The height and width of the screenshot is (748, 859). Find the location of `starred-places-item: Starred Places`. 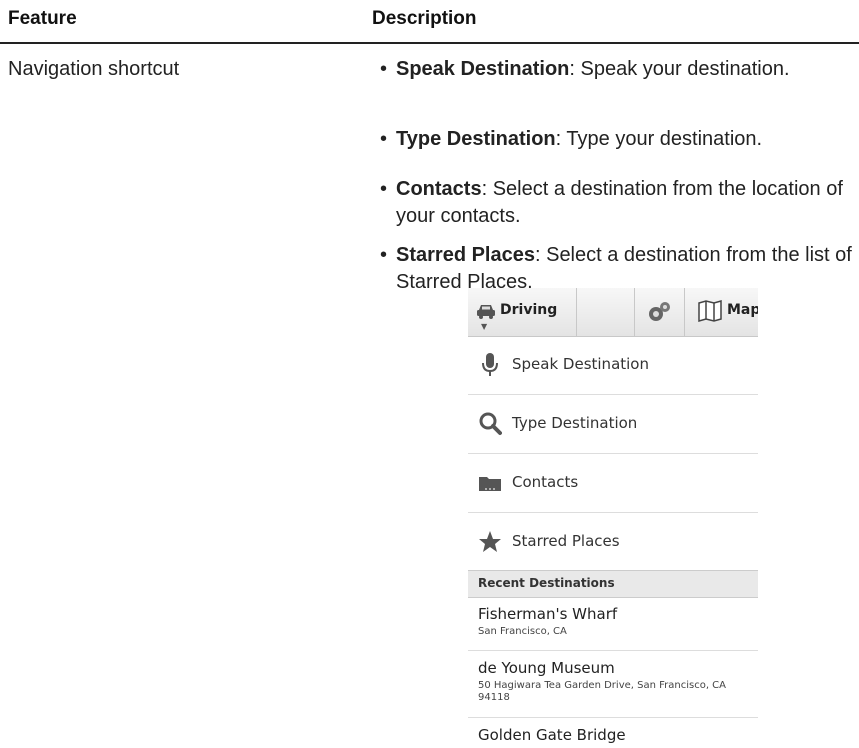

starred-places-item: Starred Places is located at coordinates (613, 542).